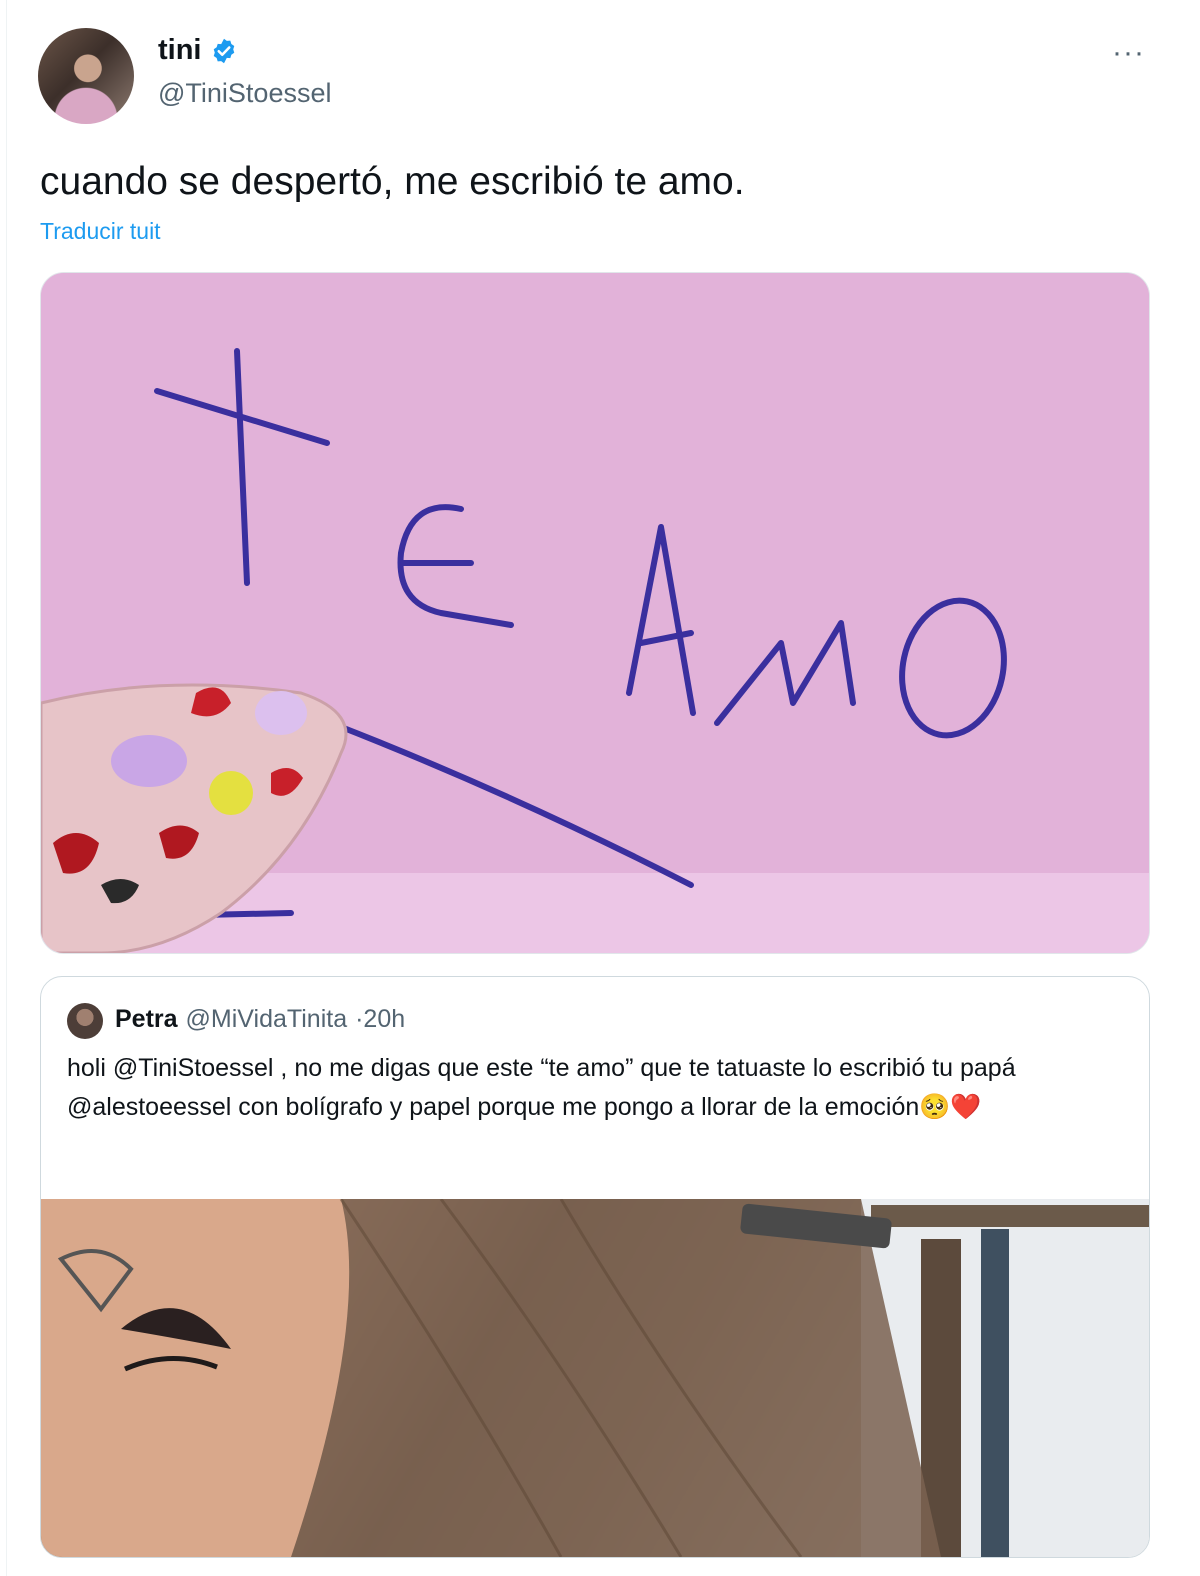 This screenshot has width=1200, height=1576. Describe the element at coordinates (1128, 53) in the screenshot. I see `more-options-icon: ···` at that location.